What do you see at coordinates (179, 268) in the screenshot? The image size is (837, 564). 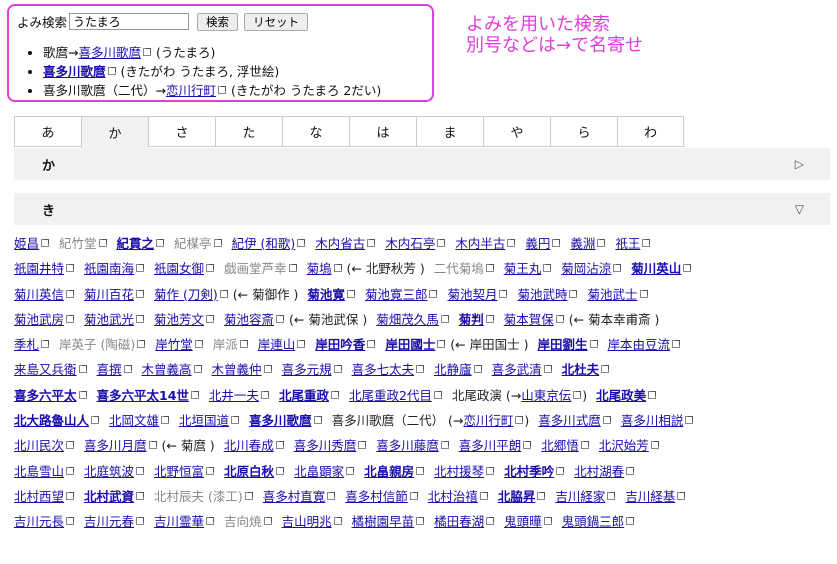 I see `entry-link: 祇園女御` at bounding box center [179, 268].